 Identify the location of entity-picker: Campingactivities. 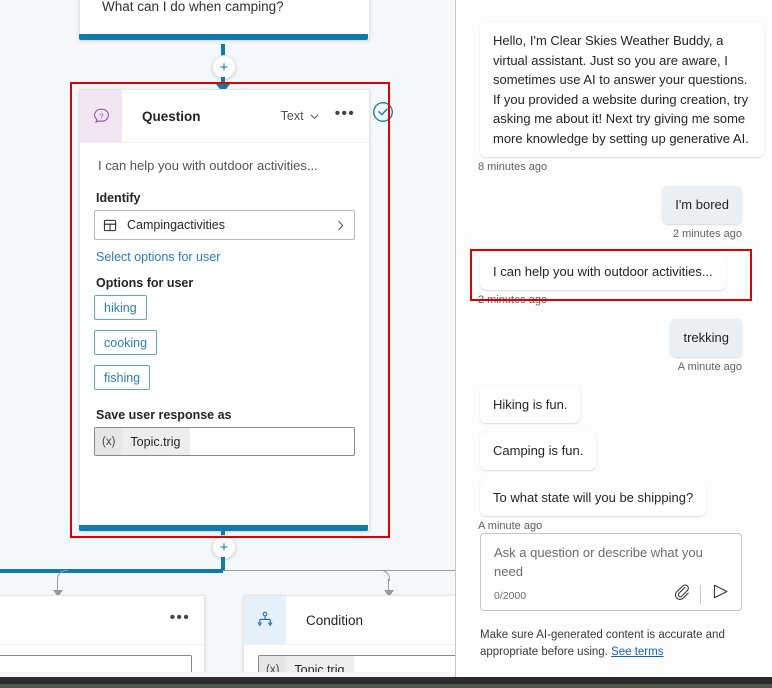
(224, 225).